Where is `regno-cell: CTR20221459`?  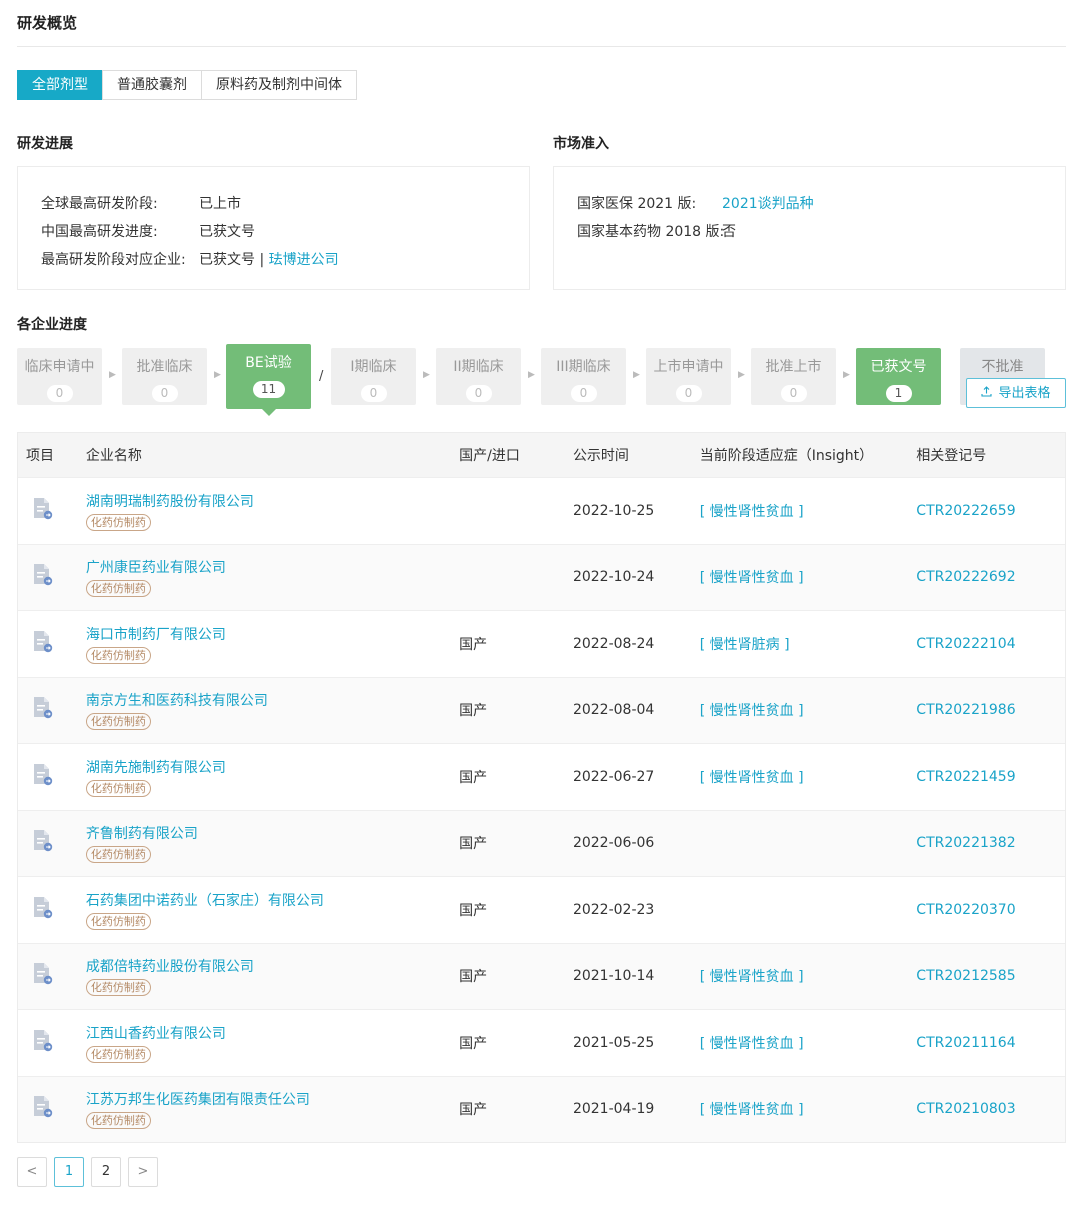 regno-cell: CTR20221459 is located at coordinates (986, 777).